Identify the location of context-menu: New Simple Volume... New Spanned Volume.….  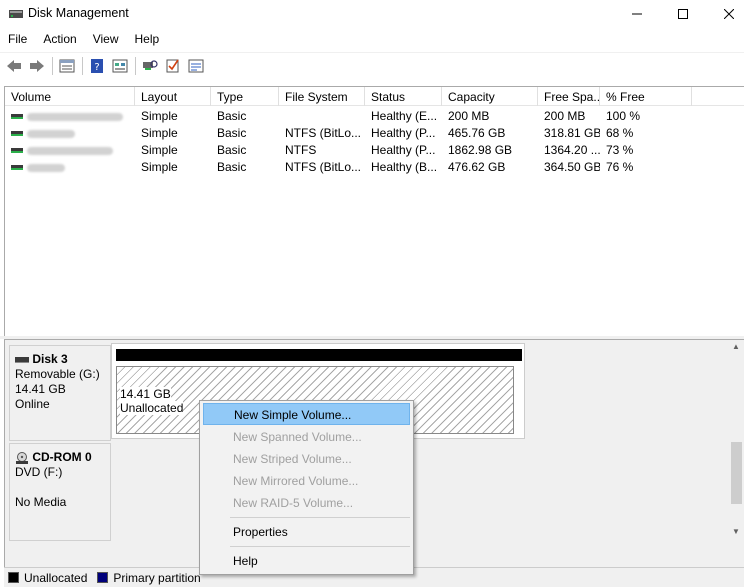
(306, 487).